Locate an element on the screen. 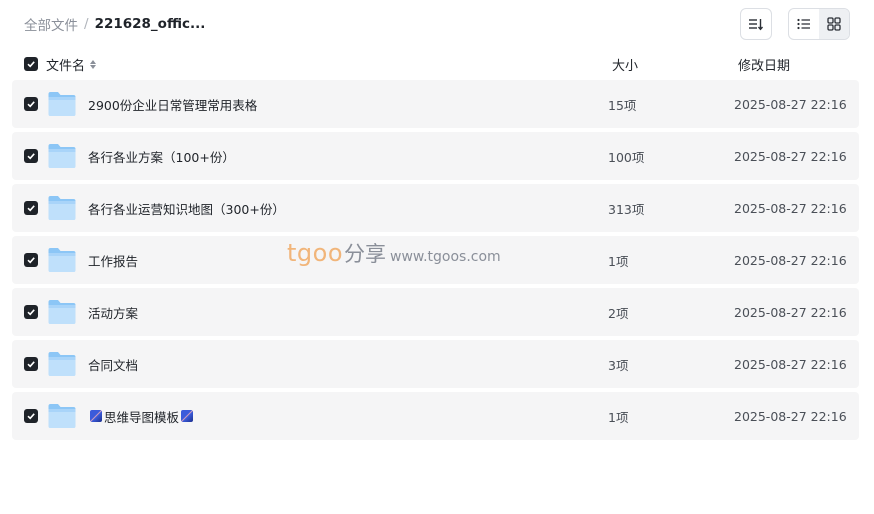  file-name: 2900份企业日常管理常用表格 is located at coordinates (172, 104).